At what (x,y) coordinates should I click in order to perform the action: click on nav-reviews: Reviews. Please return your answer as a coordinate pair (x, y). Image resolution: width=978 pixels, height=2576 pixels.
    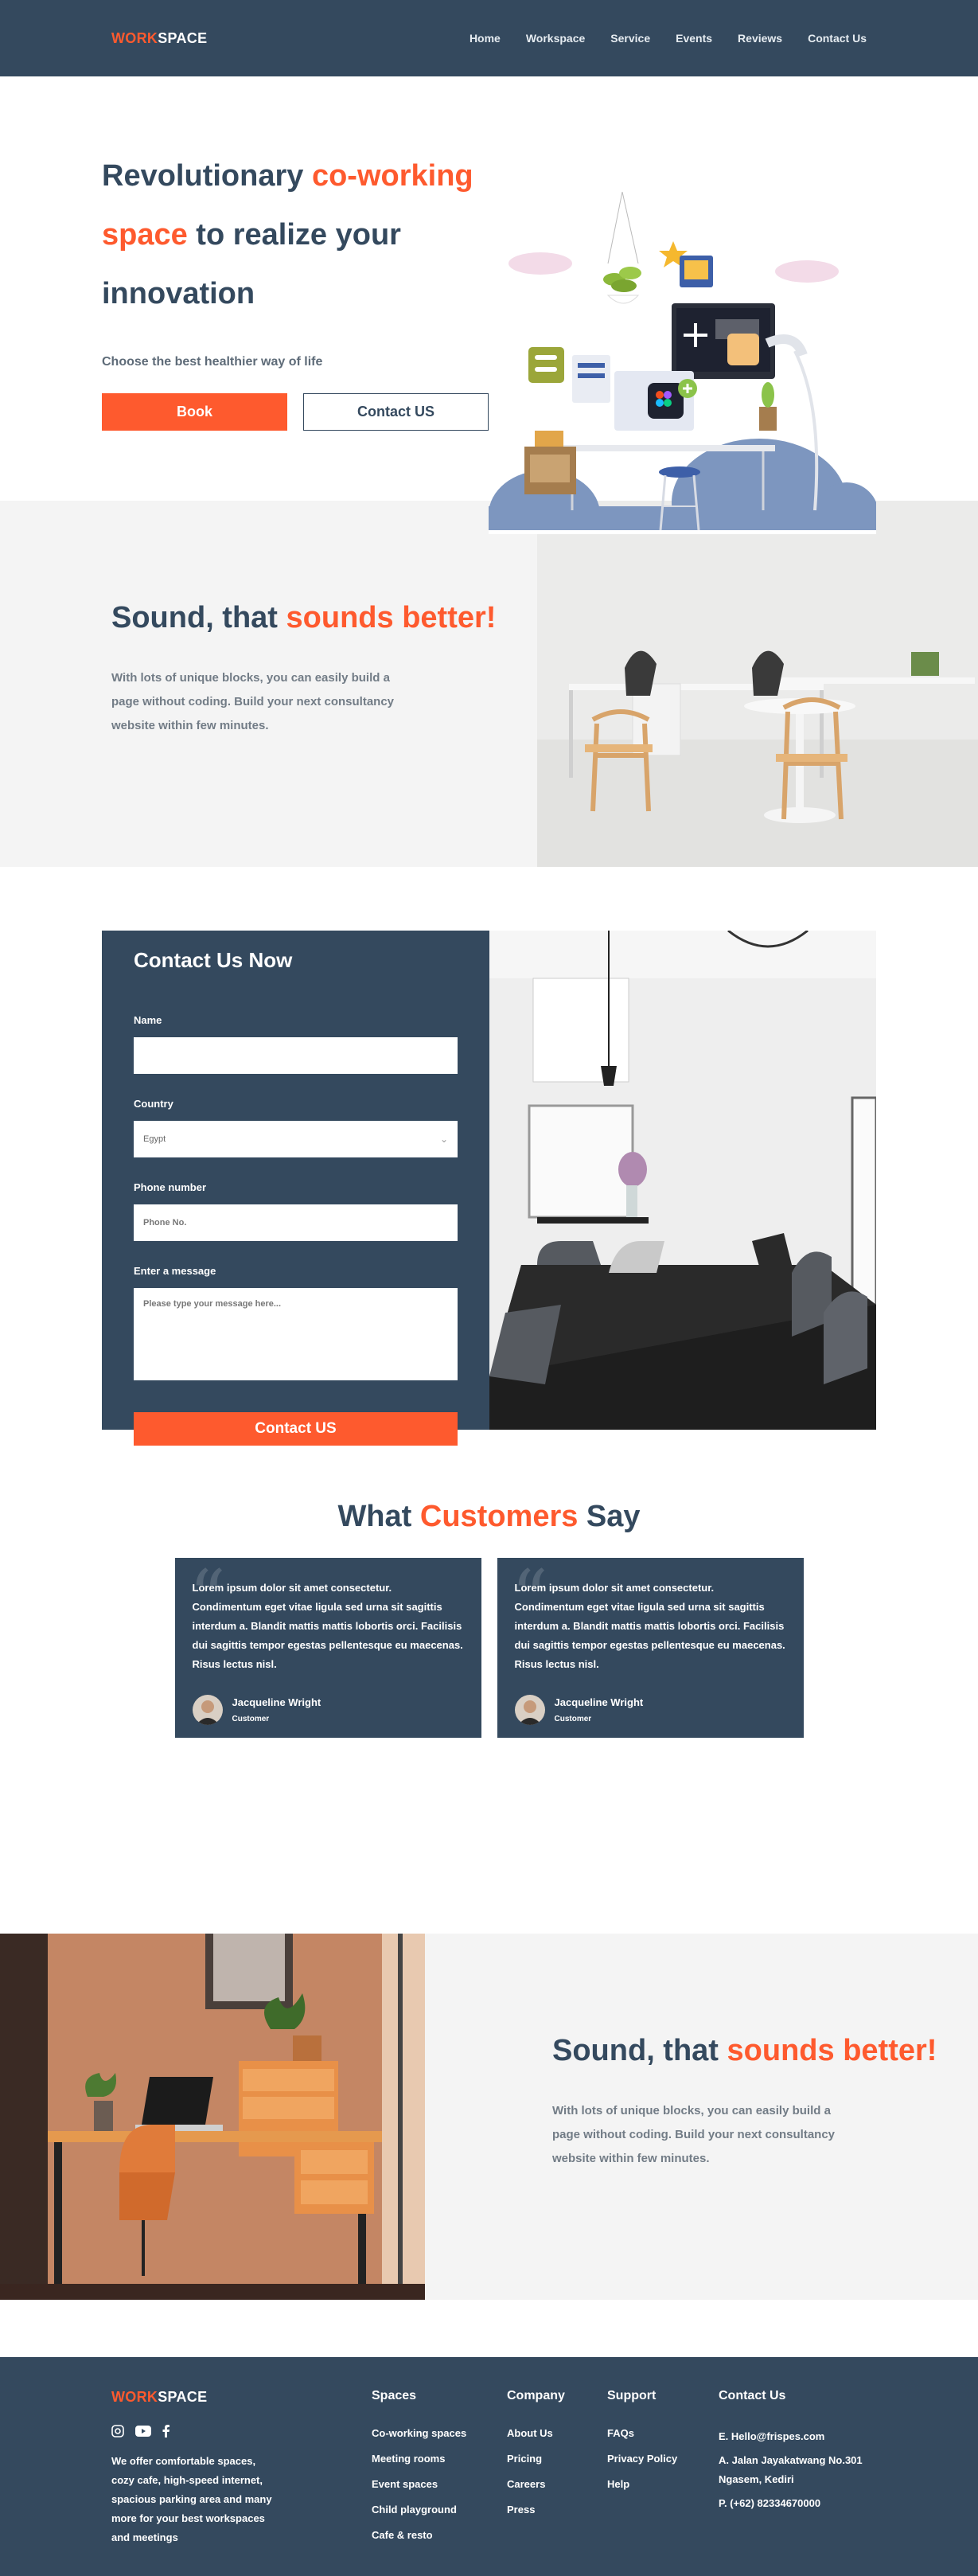
    Looking at the image, I should click on (760, 38).